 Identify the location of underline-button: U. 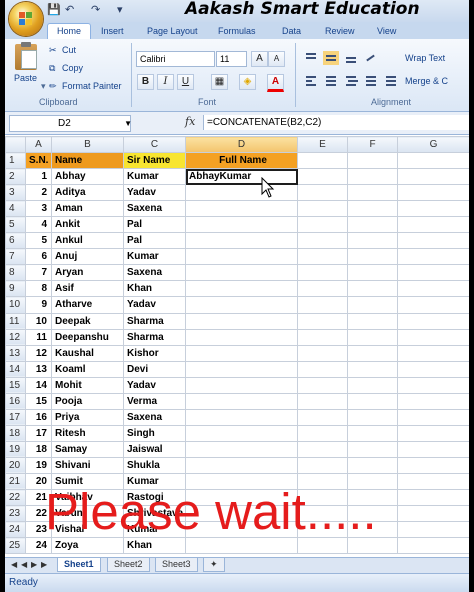
(185, 82).